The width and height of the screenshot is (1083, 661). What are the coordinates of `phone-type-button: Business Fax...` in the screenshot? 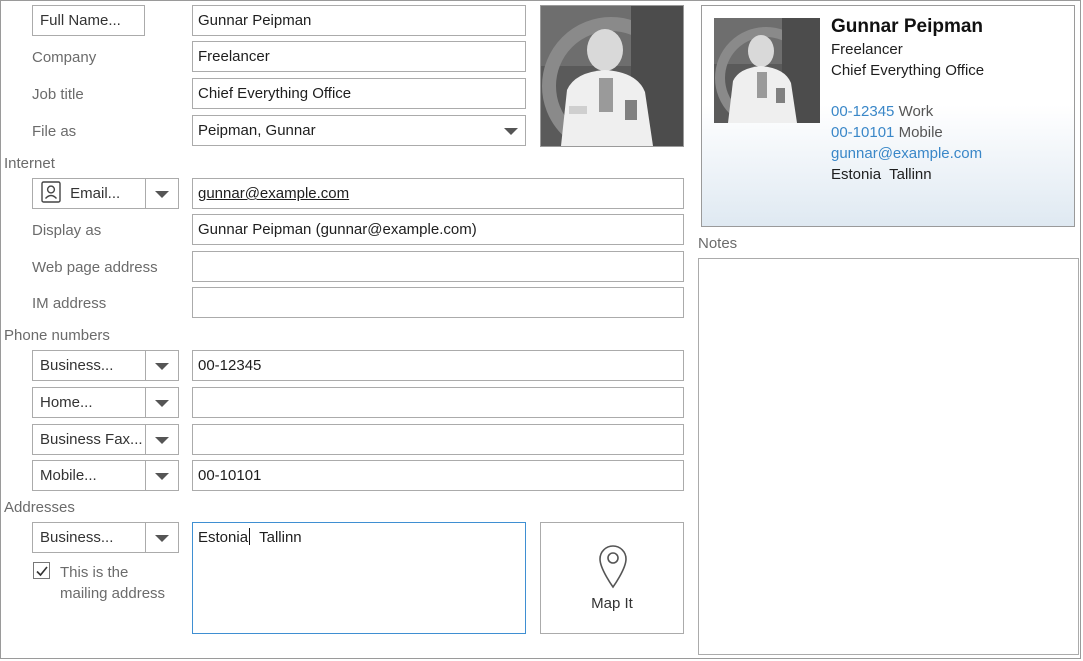 It's located at (89, 439).